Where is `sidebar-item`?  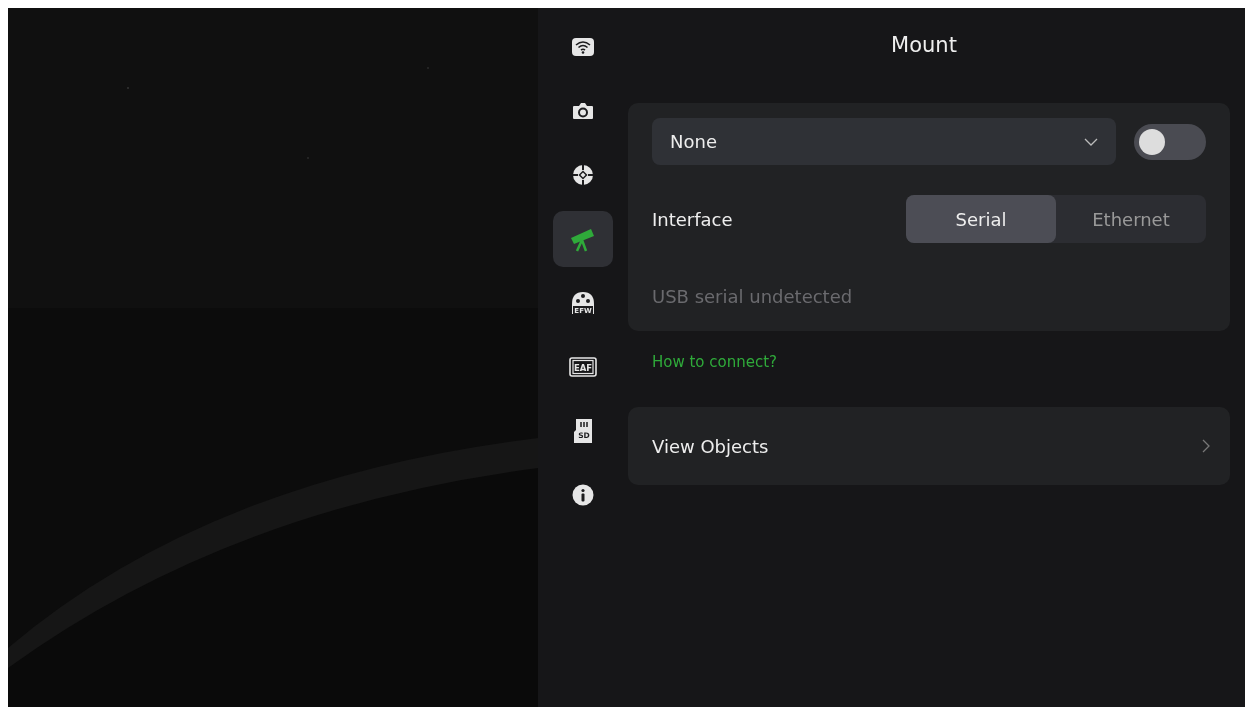 sidebar-item is located at coordinates (583, 239).